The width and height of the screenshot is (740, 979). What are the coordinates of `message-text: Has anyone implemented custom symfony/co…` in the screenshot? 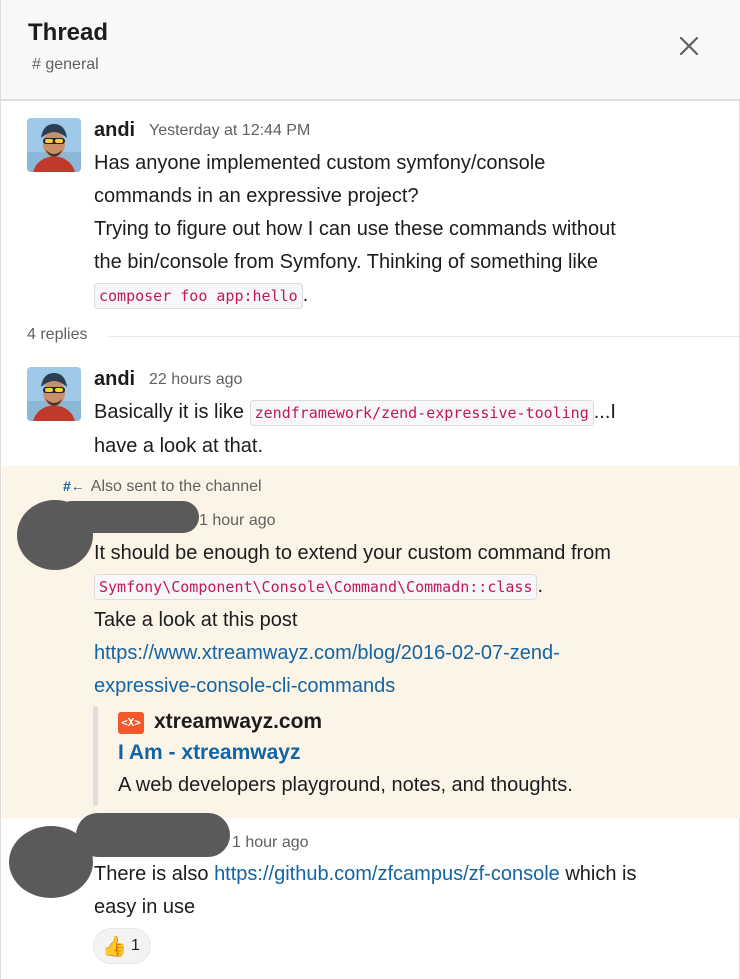 It's located at (320, 163).